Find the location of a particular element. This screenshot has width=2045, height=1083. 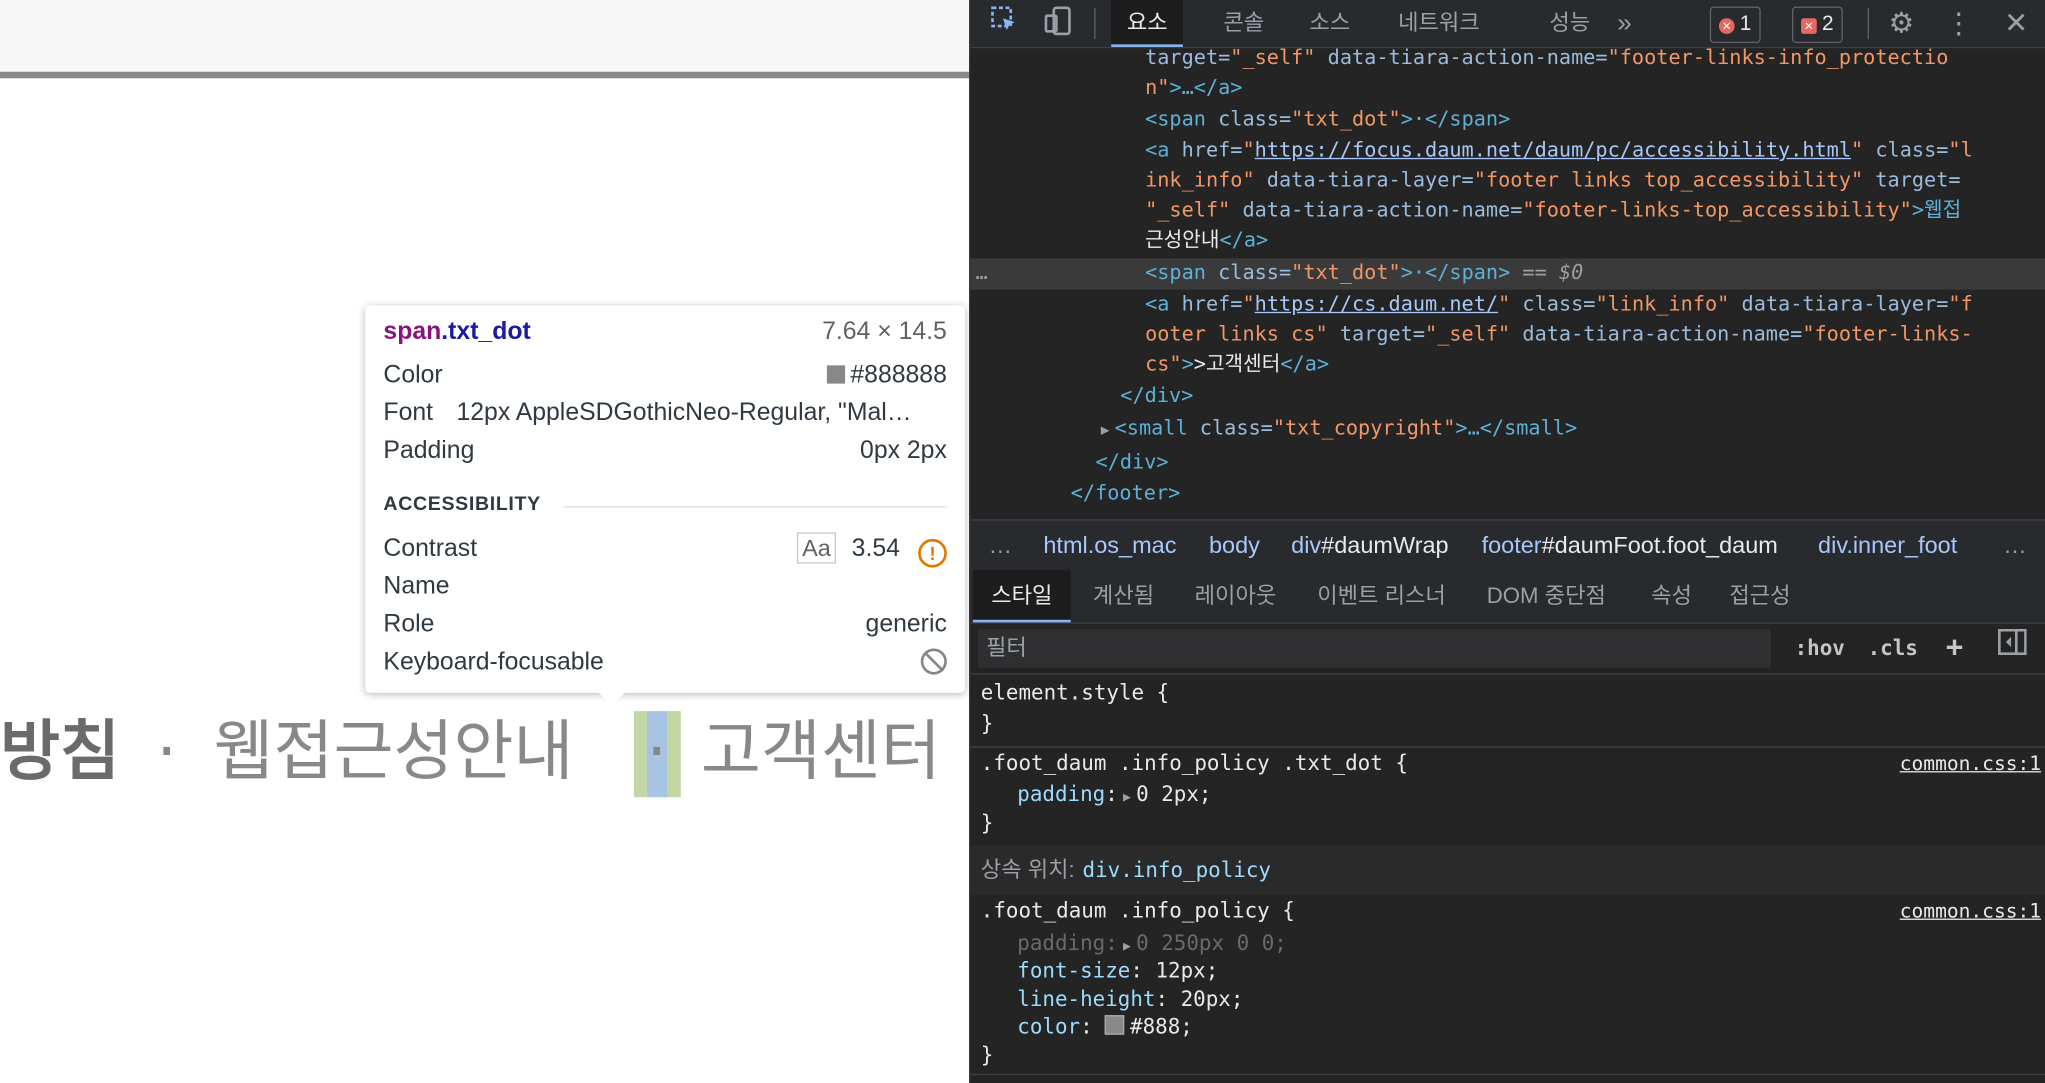

styles-tabbar: 스타일 계산됨 레이아웃 이벤트 리스너 DOM 중단점 속성 접근성 is located at coordinates (1507, 597).